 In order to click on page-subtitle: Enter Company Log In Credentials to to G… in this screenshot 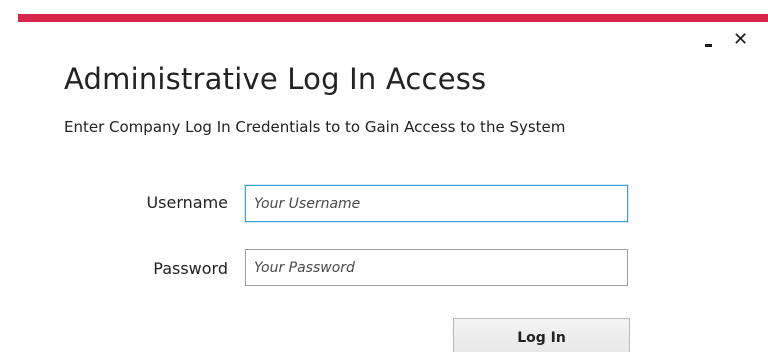, I will do `click(315, 127)`.